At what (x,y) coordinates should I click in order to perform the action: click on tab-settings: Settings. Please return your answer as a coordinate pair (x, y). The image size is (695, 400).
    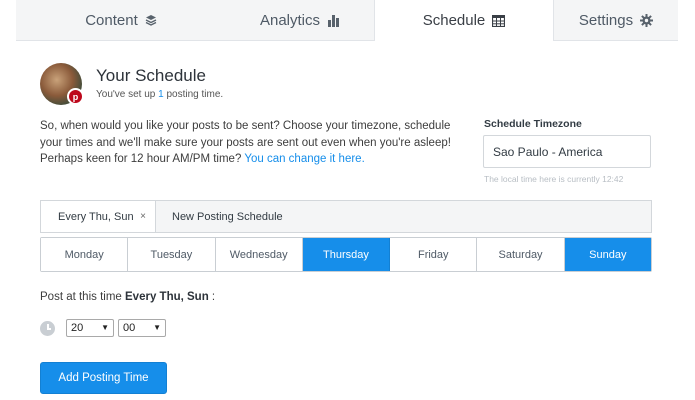
    Looking at the image, I should click on (616, 20).